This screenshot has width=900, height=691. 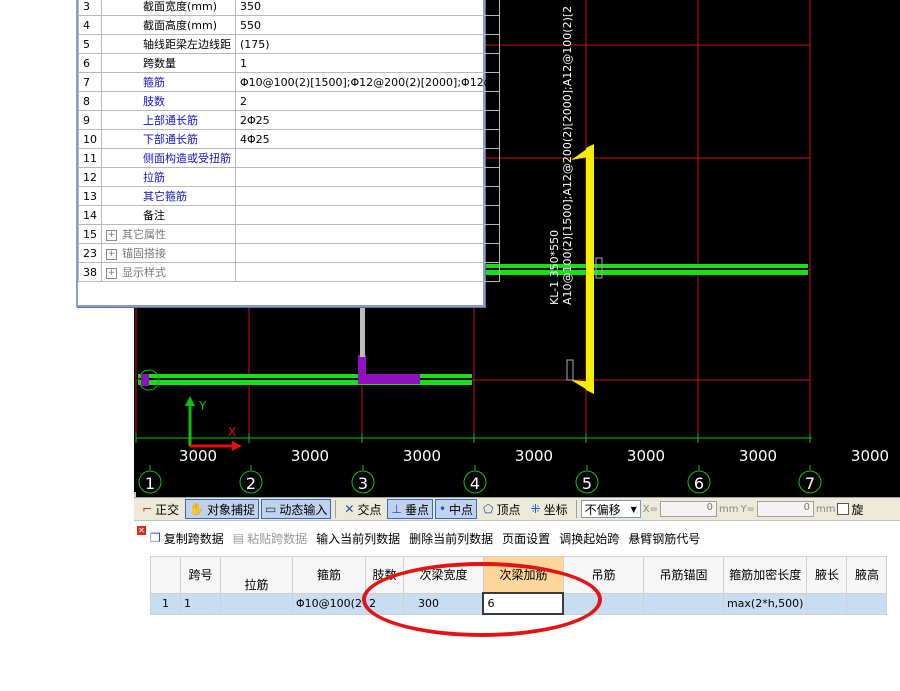 I want to click on rotate-checkbox, so click(x=843, y=509).